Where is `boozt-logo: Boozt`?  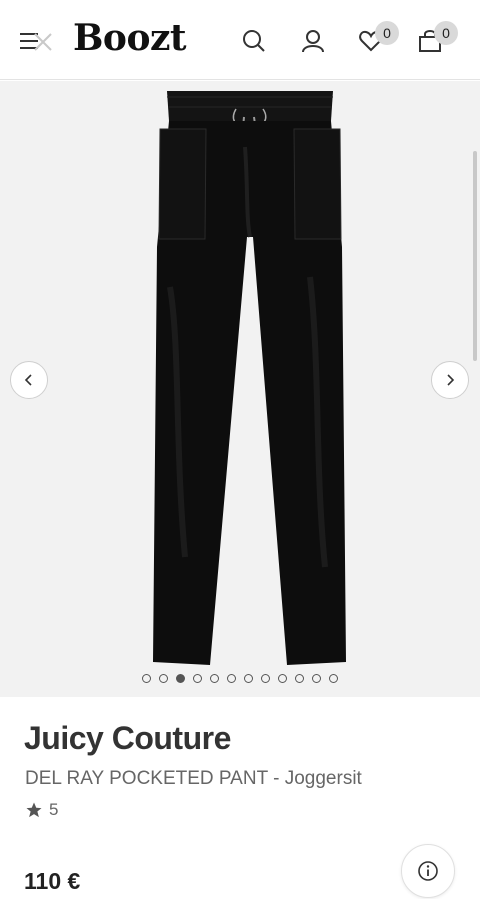
boozt-logo: Boozt is located at coordinates (130, 38).